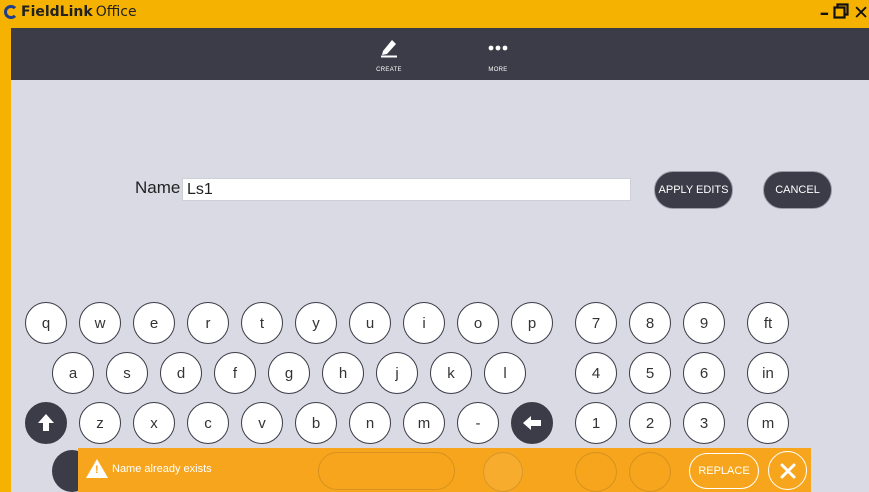 The width and height of the screenshot is (869, 492). I want to click on name-label: Name, so click(158, 187).